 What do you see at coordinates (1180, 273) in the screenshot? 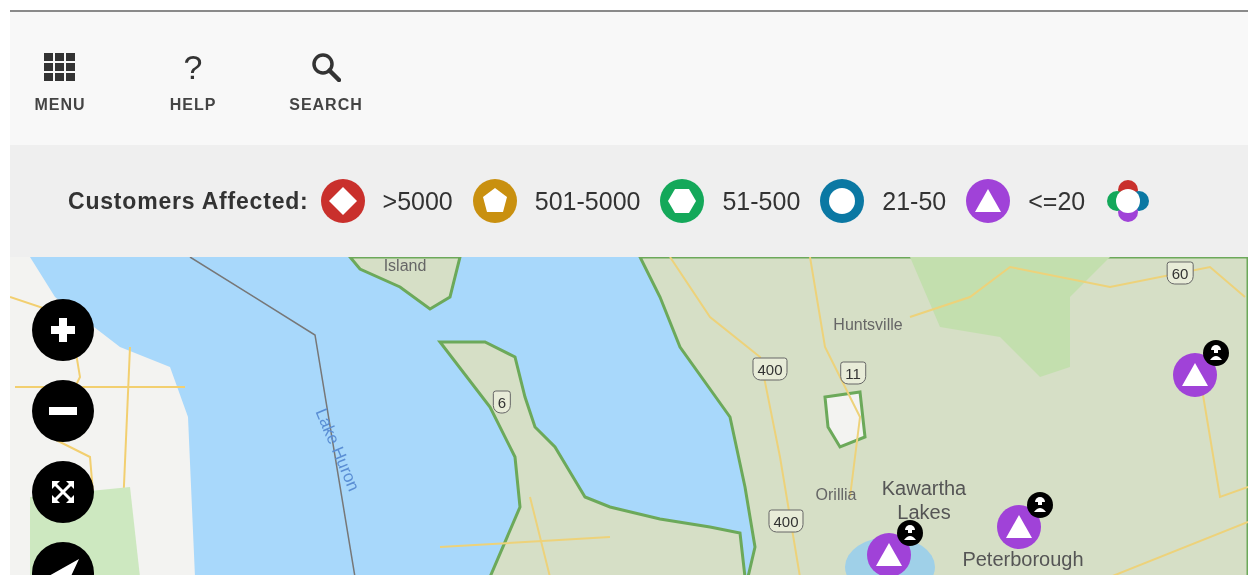
I see `highway-shield: 60` at bounding box center [1180, 273].